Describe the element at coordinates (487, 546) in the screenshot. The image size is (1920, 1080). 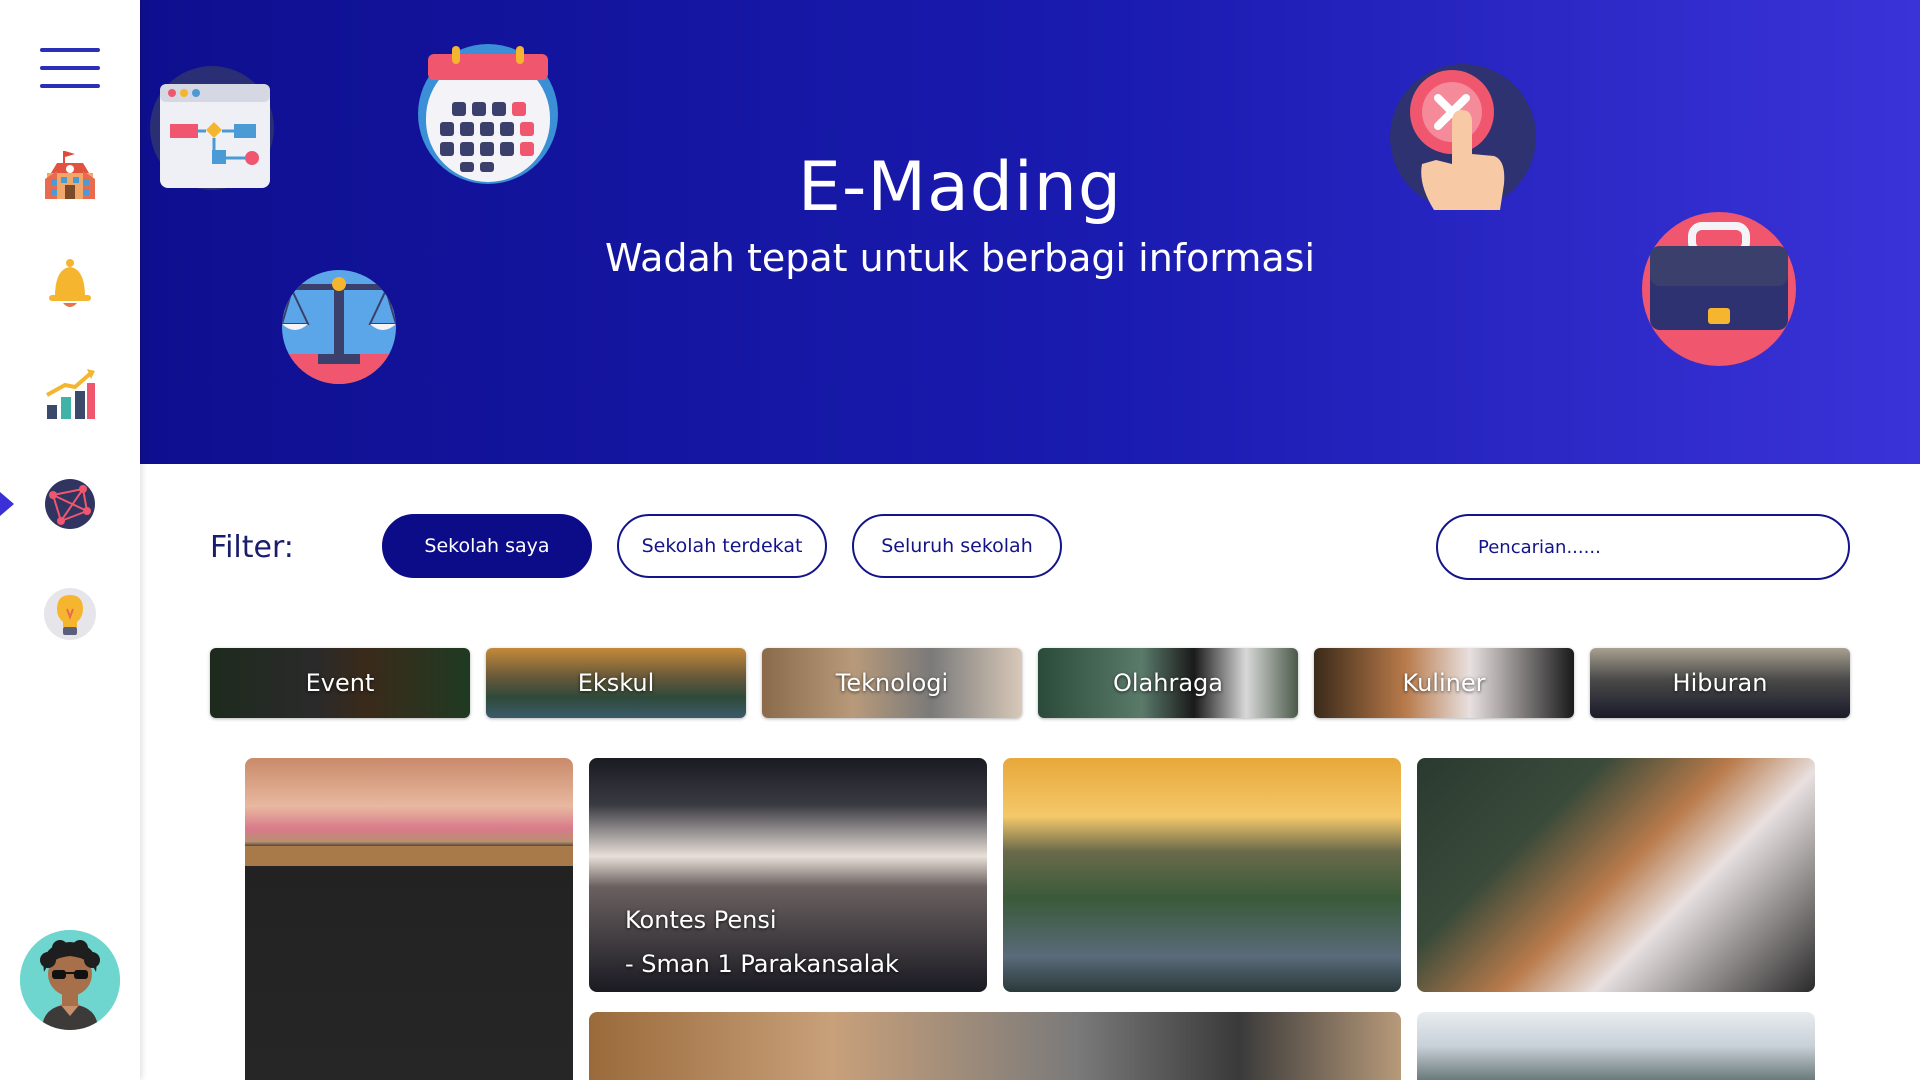
I see `filter-my-school-button: Sekolah saya` at that location.